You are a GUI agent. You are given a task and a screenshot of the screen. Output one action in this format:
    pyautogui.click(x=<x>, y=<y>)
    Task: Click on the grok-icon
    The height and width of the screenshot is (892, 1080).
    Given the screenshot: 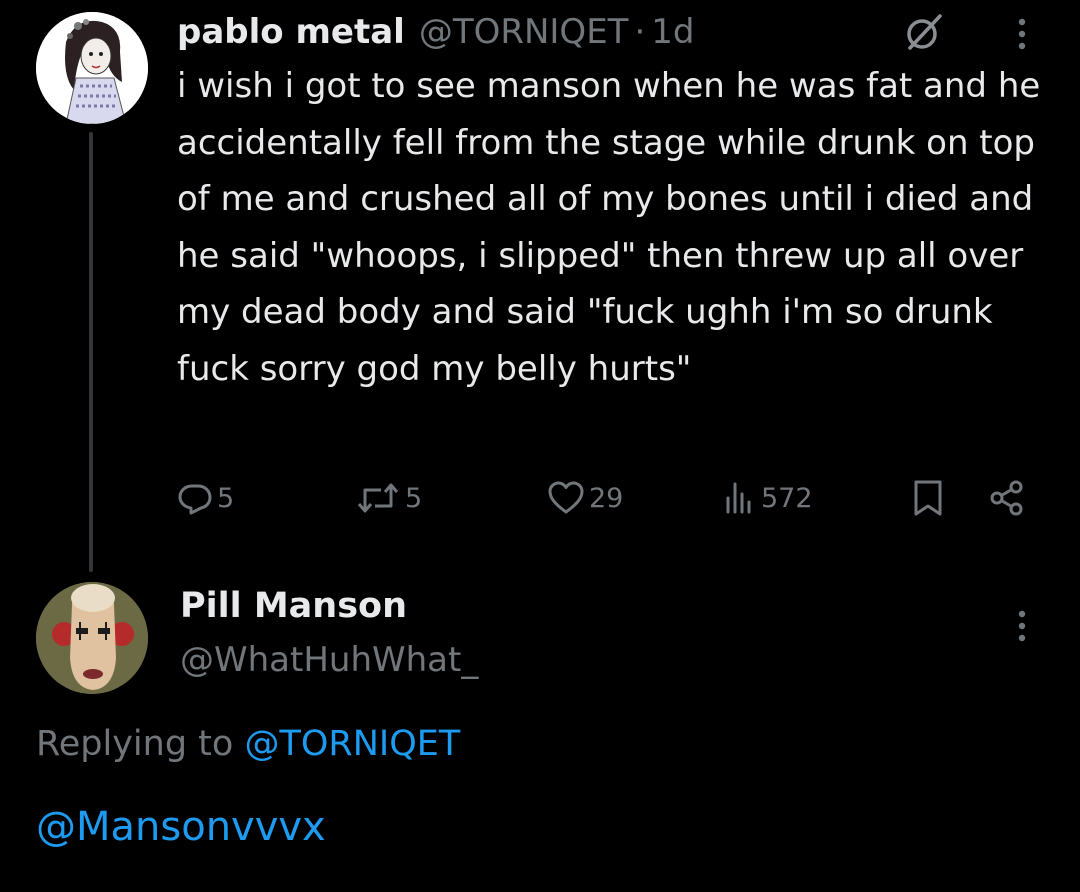 What is the action you would take?
    pyautogui.click(x=924, y=32)
    